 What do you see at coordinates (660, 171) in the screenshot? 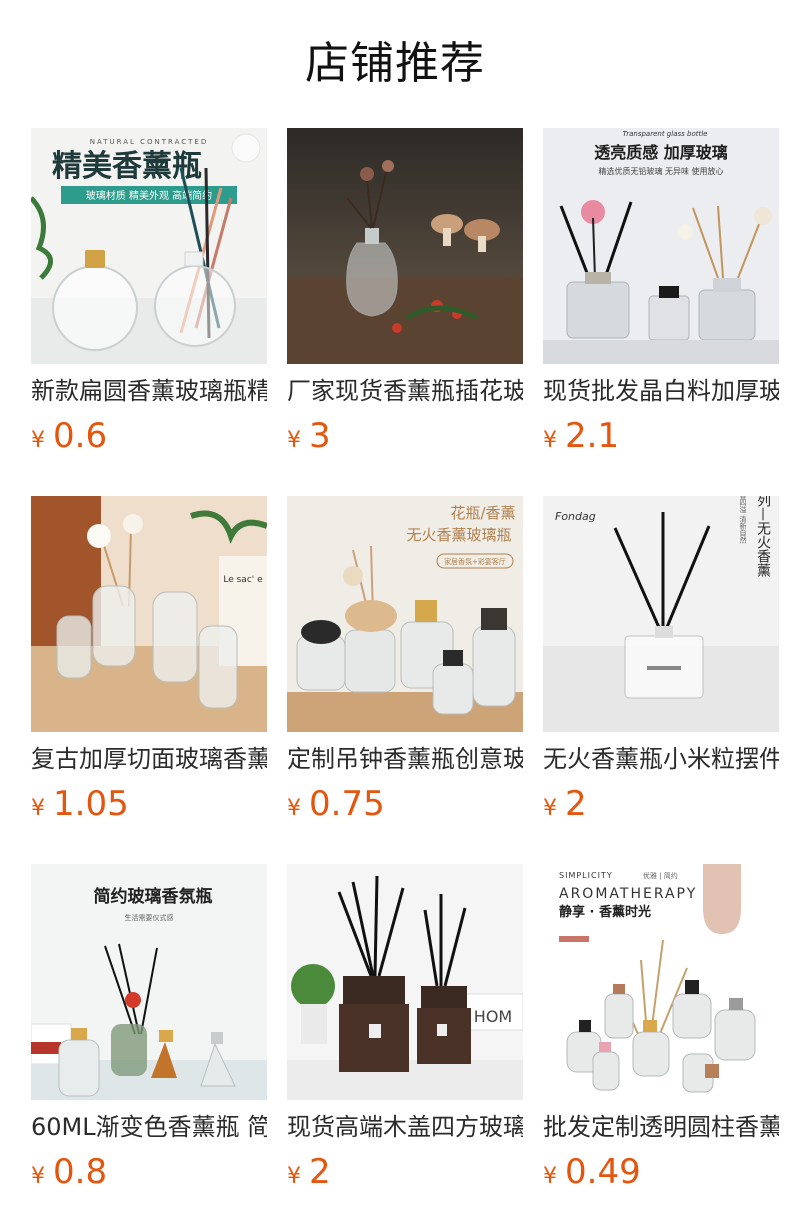
I see `image-subheading: 精选优质无铅玻璃 无异味 使用放心` at bounding box center [660, 171].